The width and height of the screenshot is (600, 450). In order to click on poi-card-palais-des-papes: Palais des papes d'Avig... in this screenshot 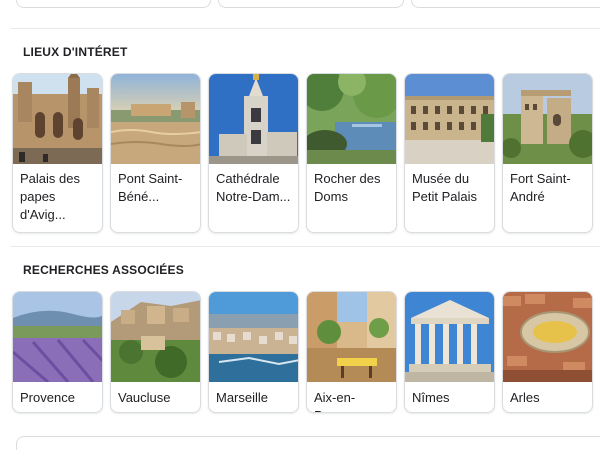, I will do `click(57, 153)`.